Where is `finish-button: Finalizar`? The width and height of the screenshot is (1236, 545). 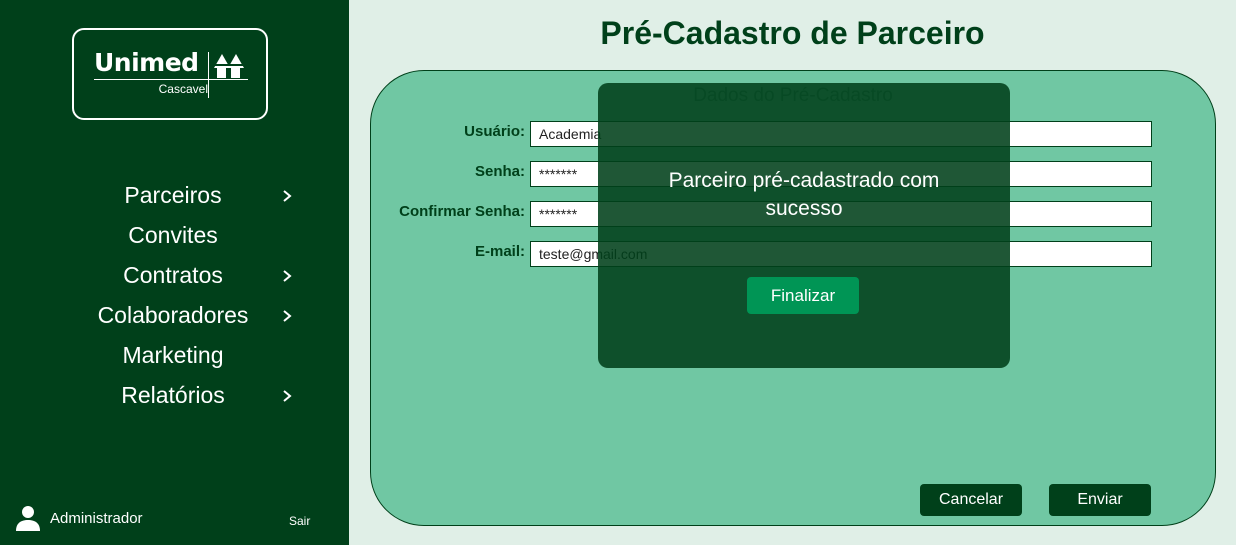
finish-button: Finalizar is located at coordinates (803, 295).